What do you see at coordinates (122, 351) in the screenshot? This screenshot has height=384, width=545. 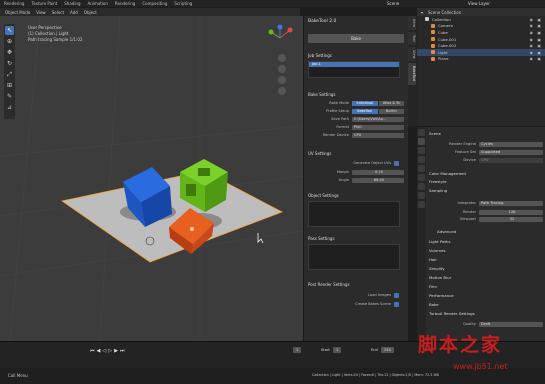 I see `jump-end-icon: ⏭` at bounding box center [122, 351].